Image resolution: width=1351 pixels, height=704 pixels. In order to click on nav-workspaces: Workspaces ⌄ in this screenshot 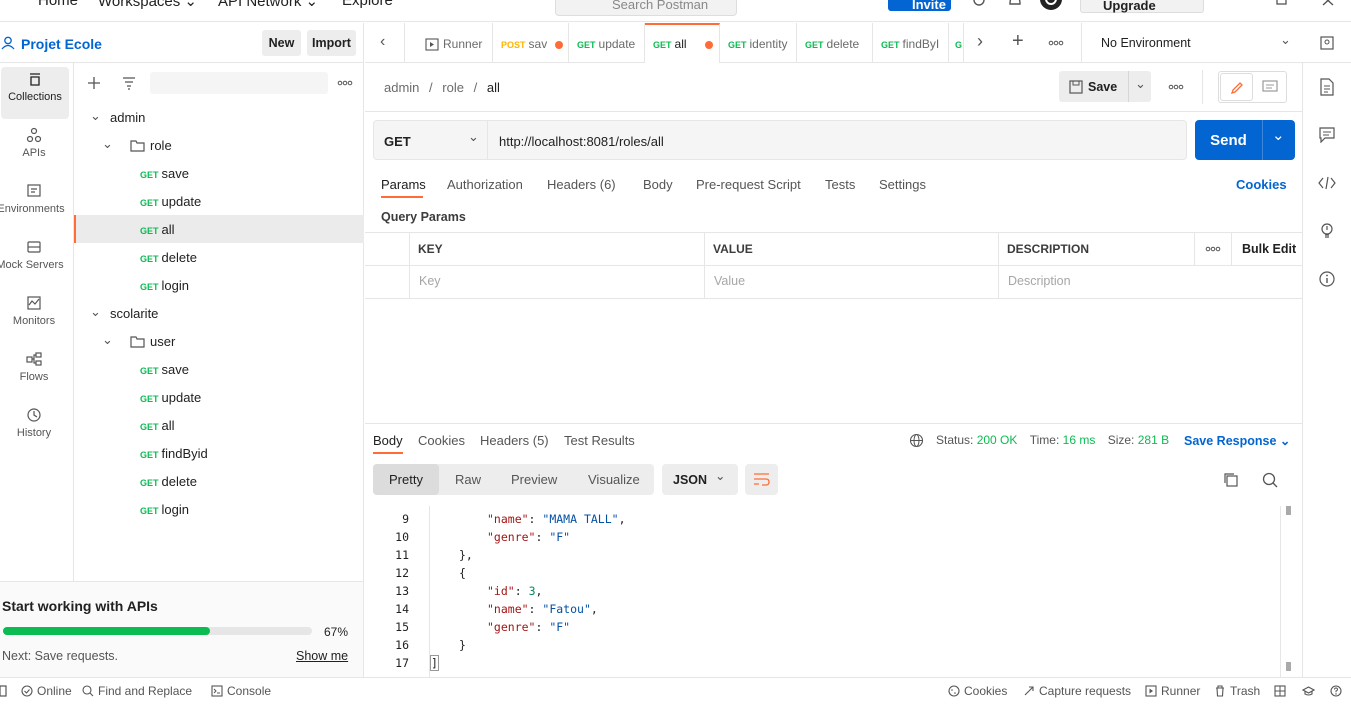, I will do `click(147, 5)`.